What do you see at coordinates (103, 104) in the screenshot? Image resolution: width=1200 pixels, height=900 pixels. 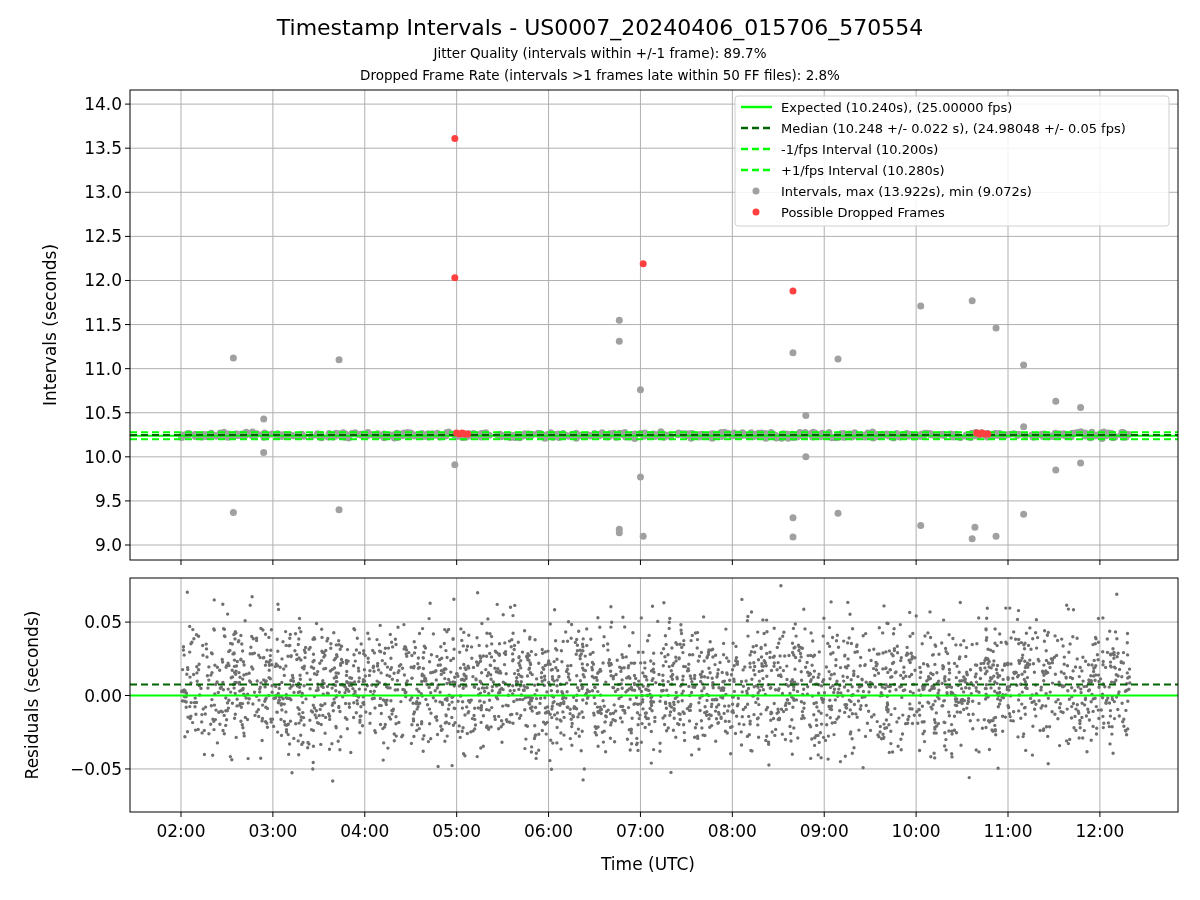 I see `tick-label: 14.0` at bounding box center [103, 104].